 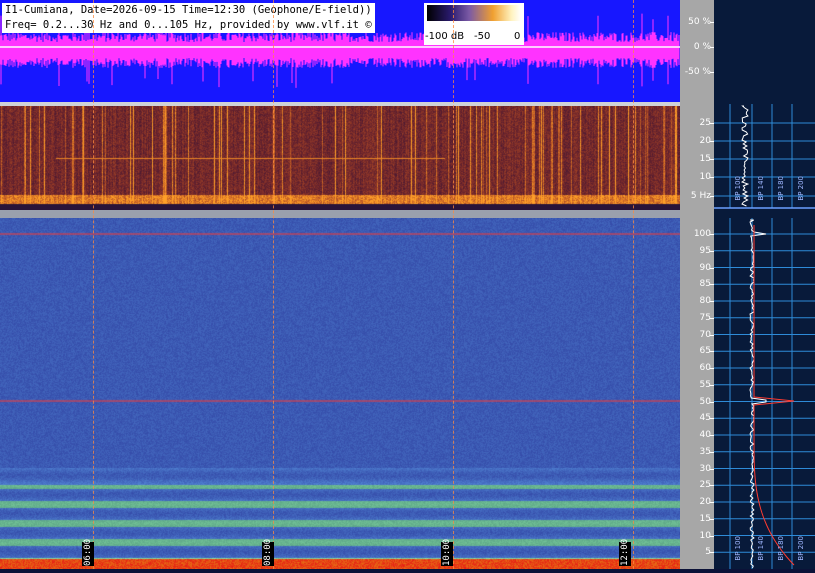 I want to click on bp-label-top: BP 200, so click(x=801, y=188).